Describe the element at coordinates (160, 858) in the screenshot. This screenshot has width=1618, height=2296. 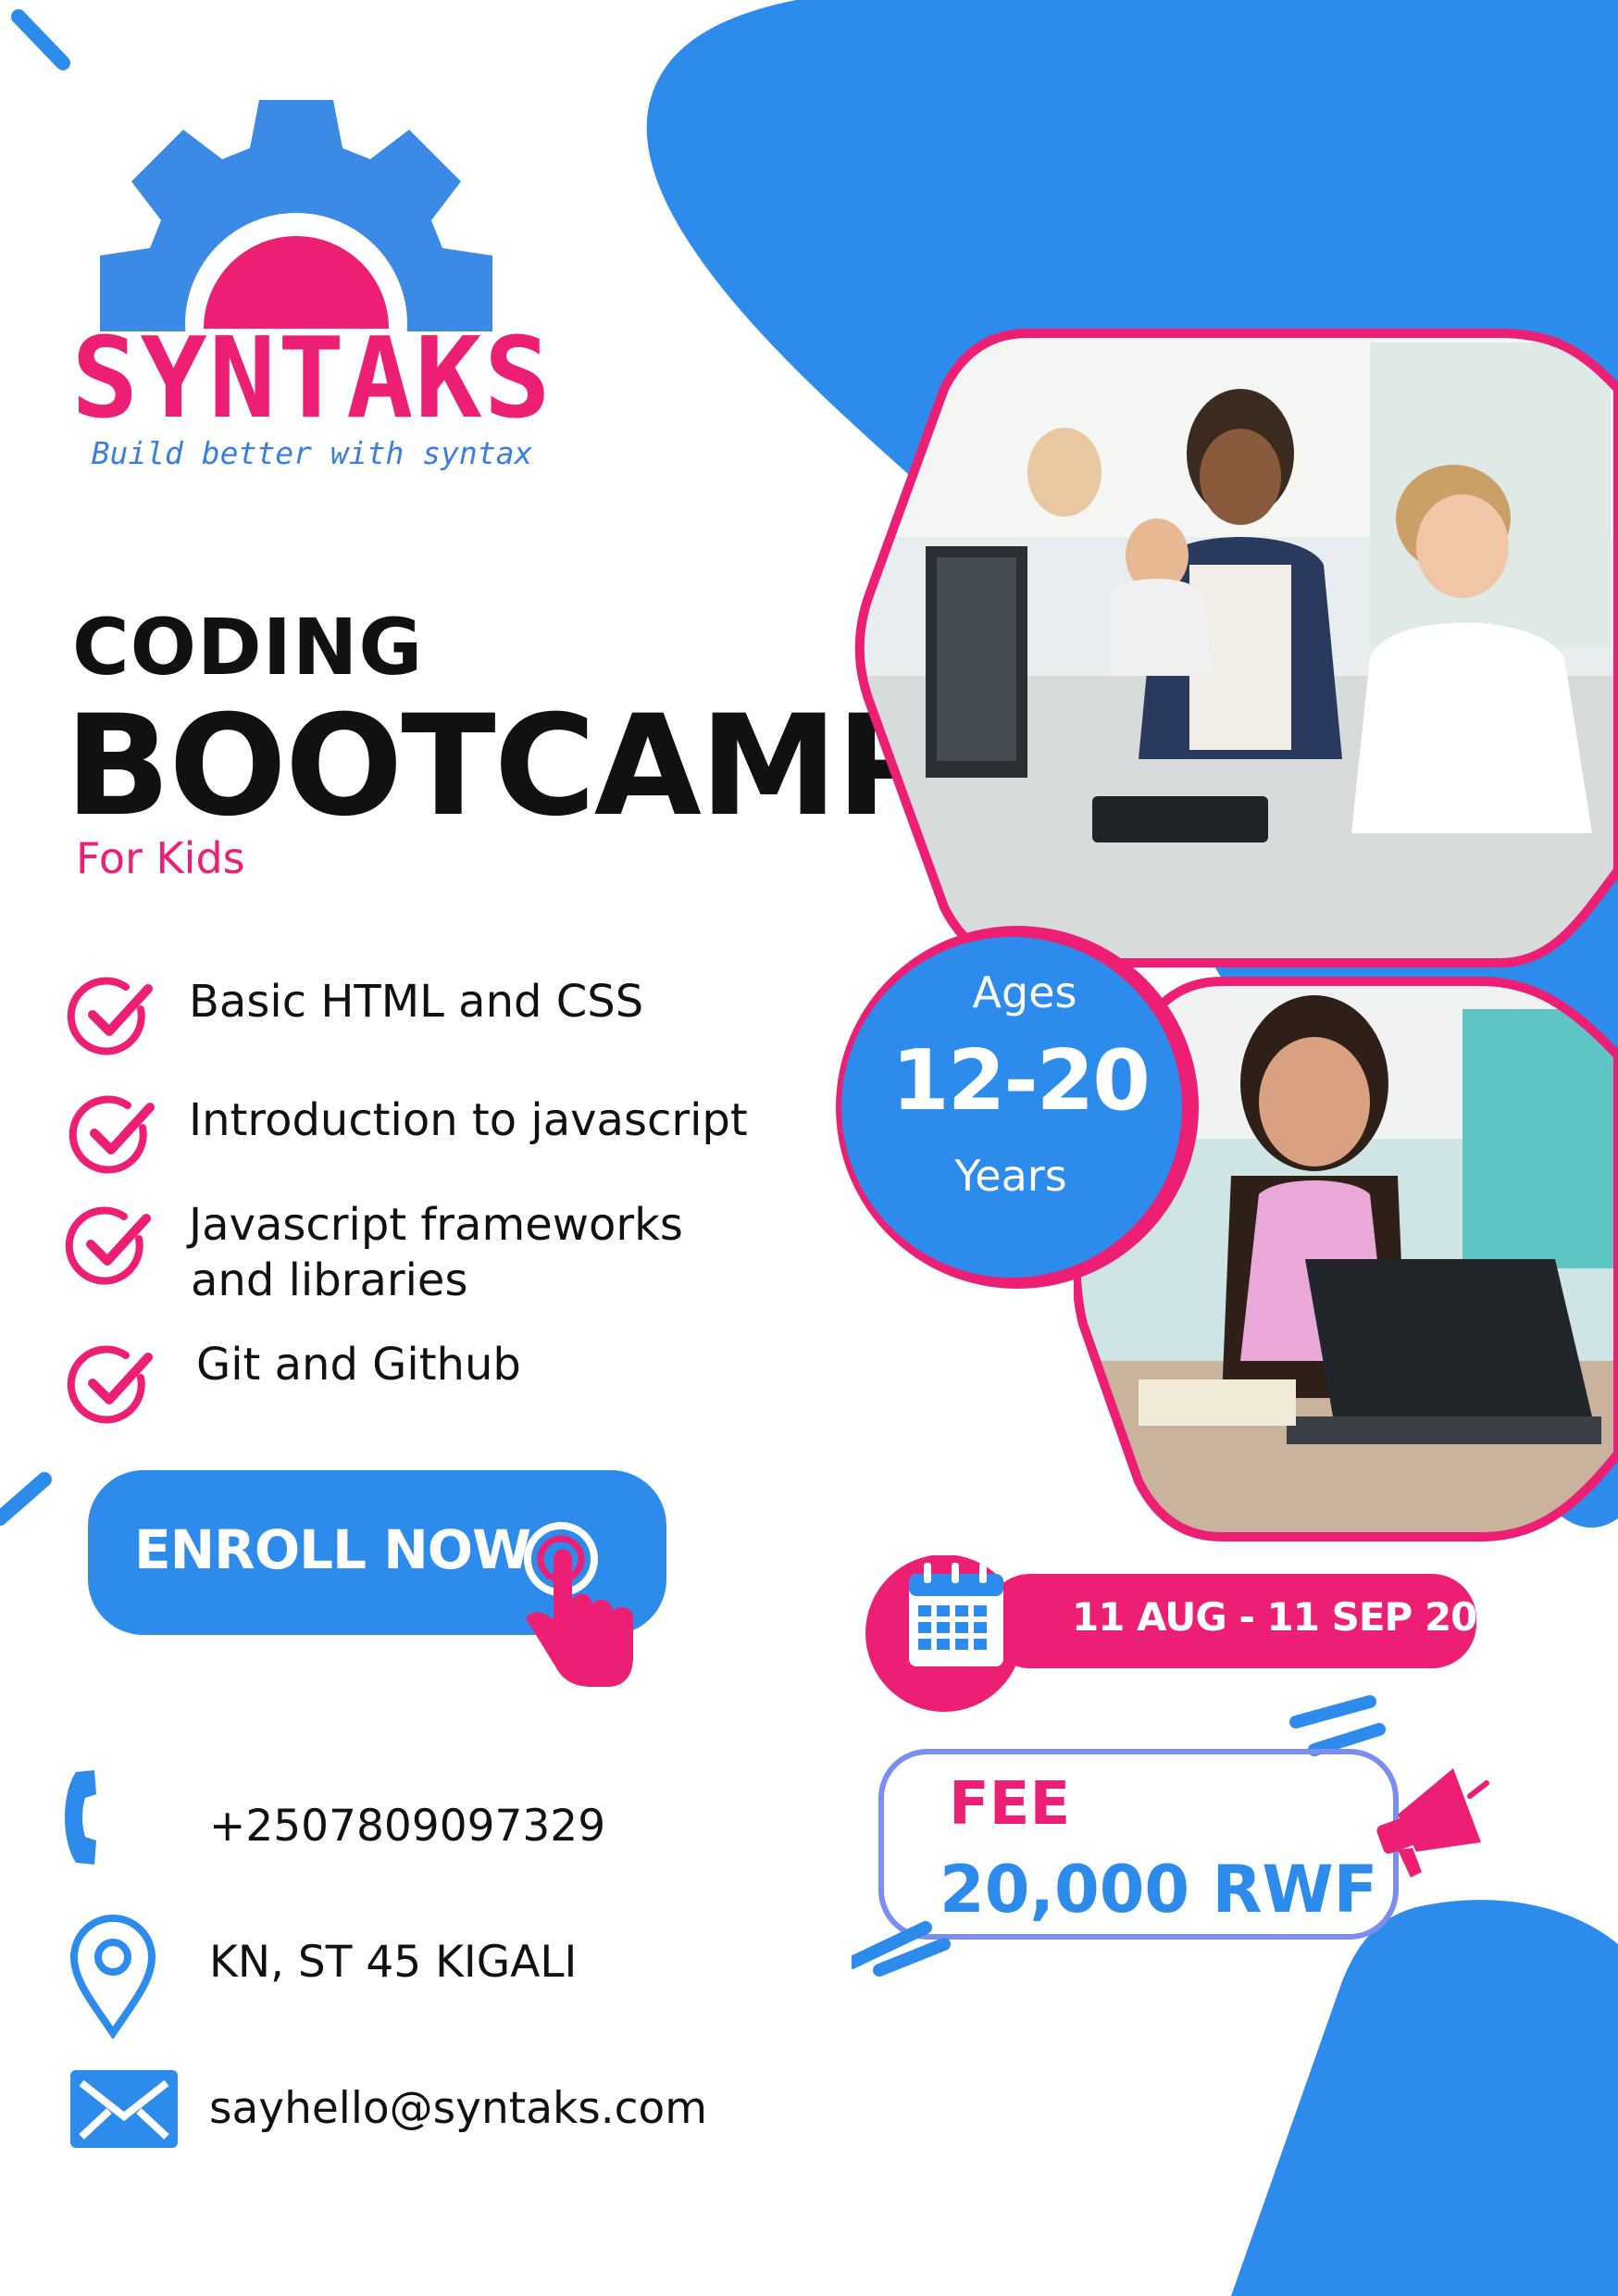
I see `headline-subtitle: For Kids` at that location.